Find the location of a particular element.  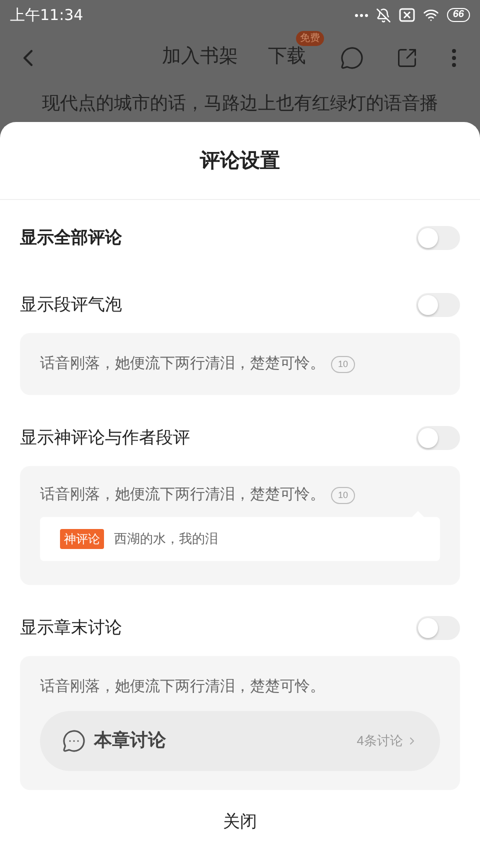

share-icon is located at coordinates (407, 57).